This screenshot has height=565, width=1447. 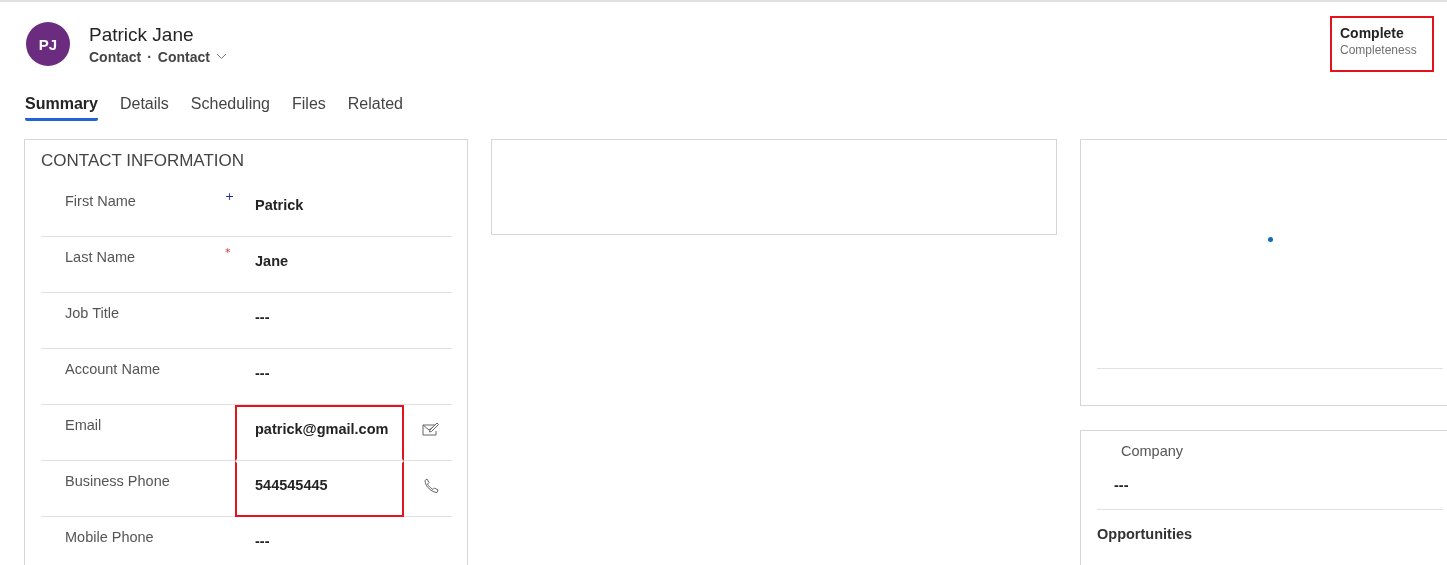 I want to click on requirement-mark: +, so click(x=230, y=197).